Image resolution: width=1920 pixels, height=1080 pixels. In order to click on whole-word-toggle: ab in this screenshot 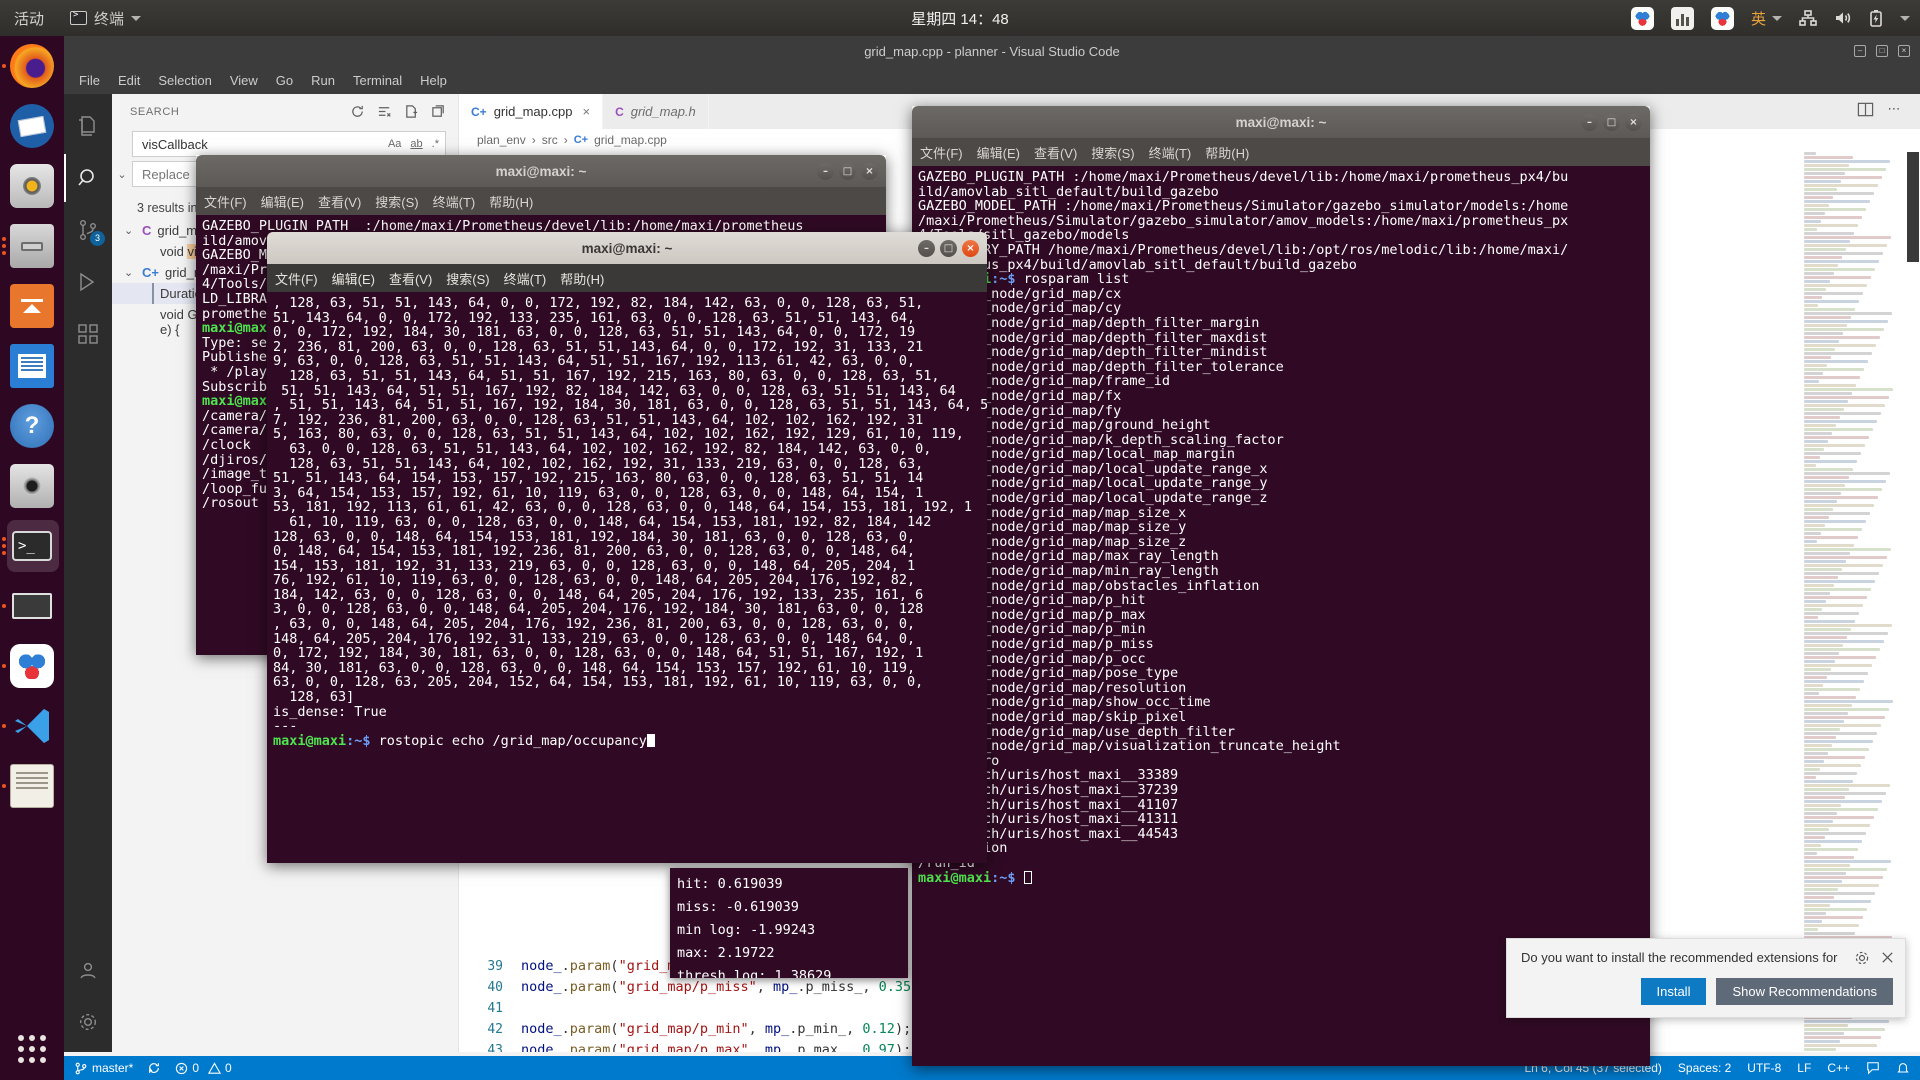, I will do `click(416, 144)`.